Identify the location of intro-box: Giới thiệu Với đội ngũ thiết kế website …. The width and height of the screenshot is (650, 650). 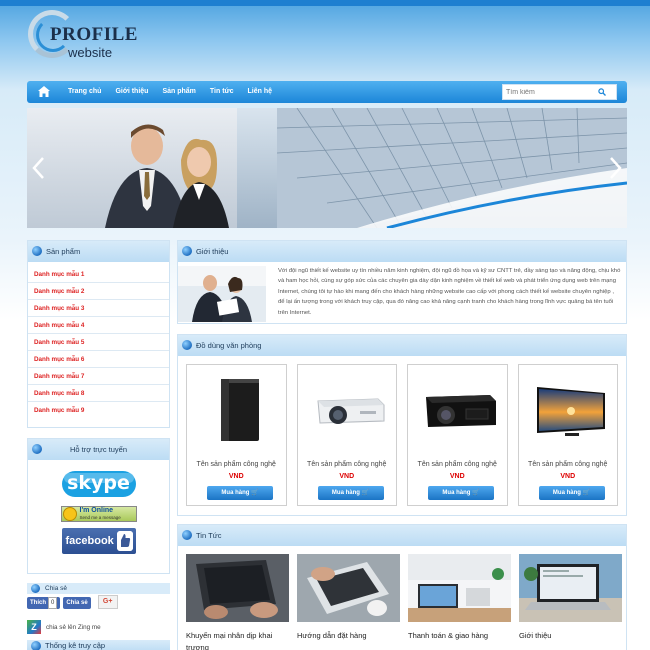
(402, 282).